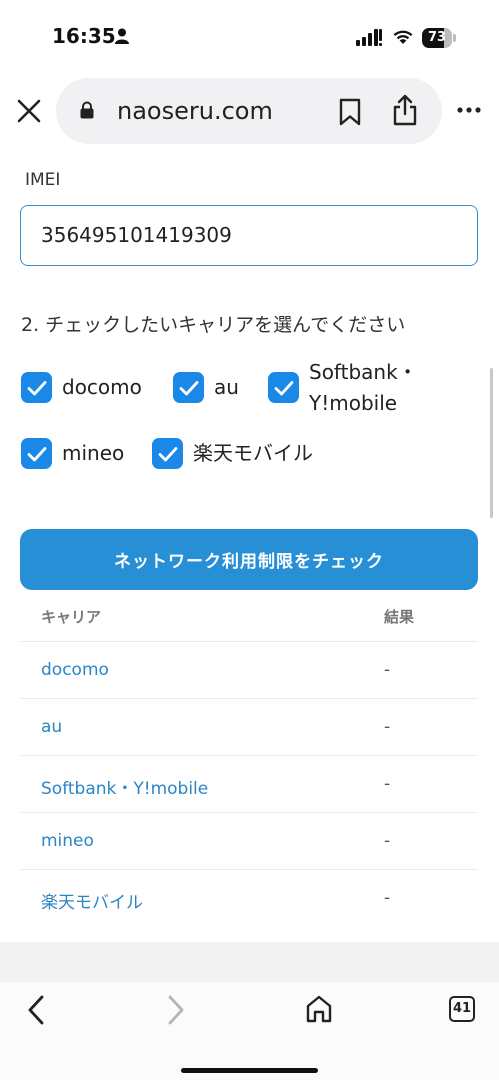 This screenshot has width=499, height=1080. I want to click on imei-label: IMEI, so click(43, 180).